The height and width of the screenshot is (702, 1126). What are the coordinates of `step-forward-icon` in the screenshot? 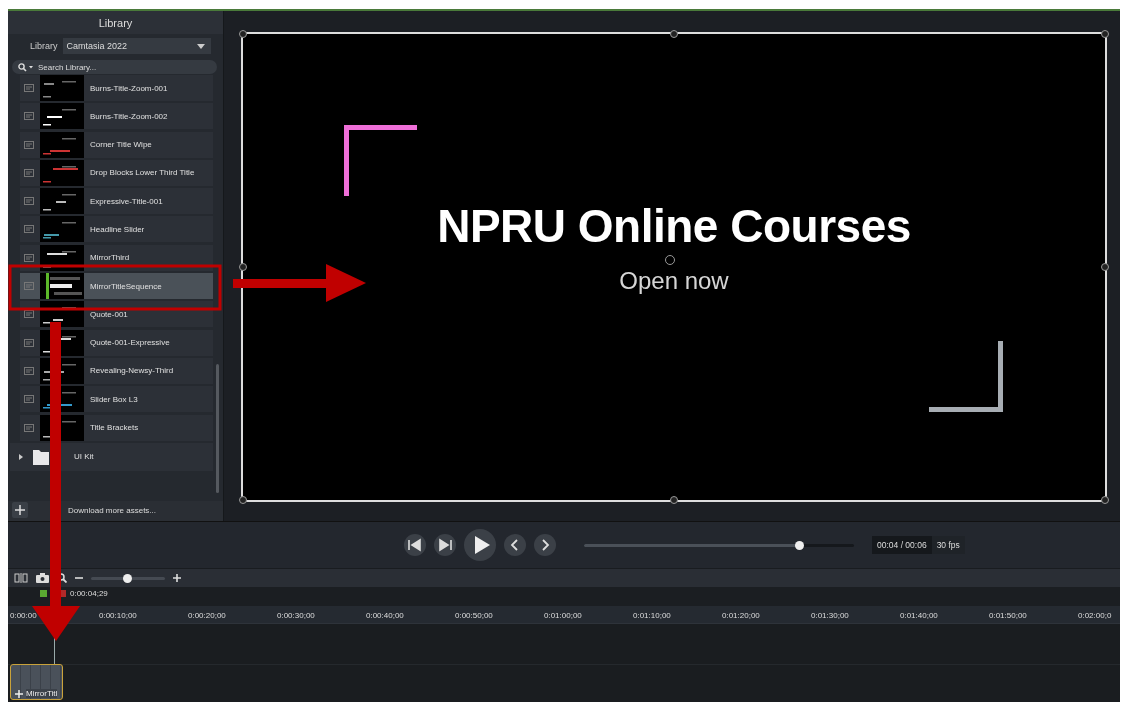 It's located at (445, 545).